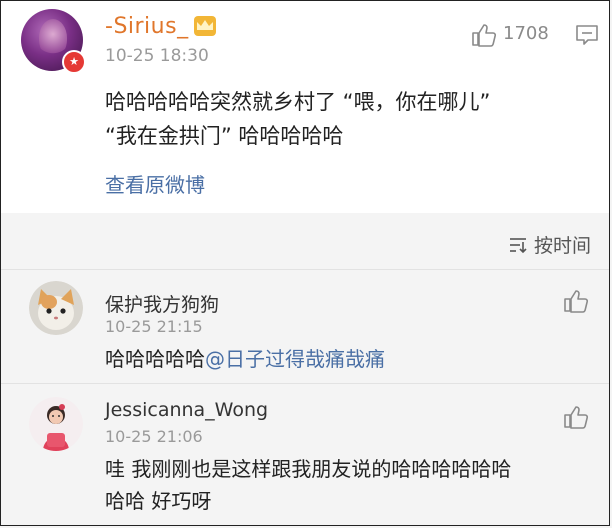  Describe the element at coordinates (350, 119) in the screenshot. I see `comment-text: 哈哈哈哈哈突然就乡村了 “喂，你在哪儿” “我在金拱门” 哈哈哈哈哈` at that location.